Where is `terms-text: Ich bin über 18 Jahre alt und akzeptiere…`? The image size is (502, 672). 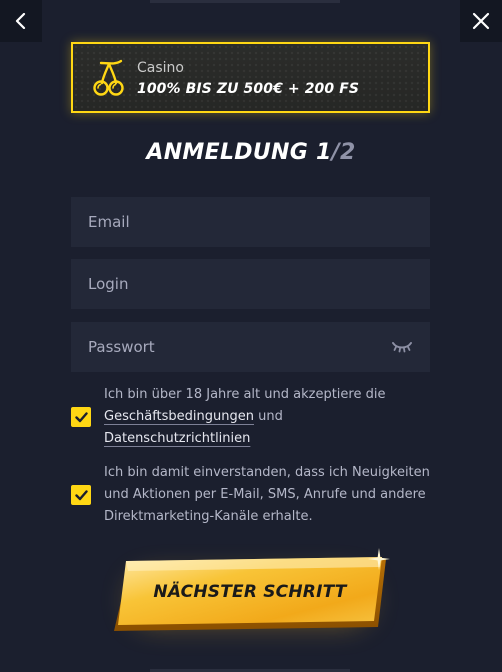 terms-text: Ich bin über 18 Jahre alt und akzeptiere… is located at coordinates (269, 417).